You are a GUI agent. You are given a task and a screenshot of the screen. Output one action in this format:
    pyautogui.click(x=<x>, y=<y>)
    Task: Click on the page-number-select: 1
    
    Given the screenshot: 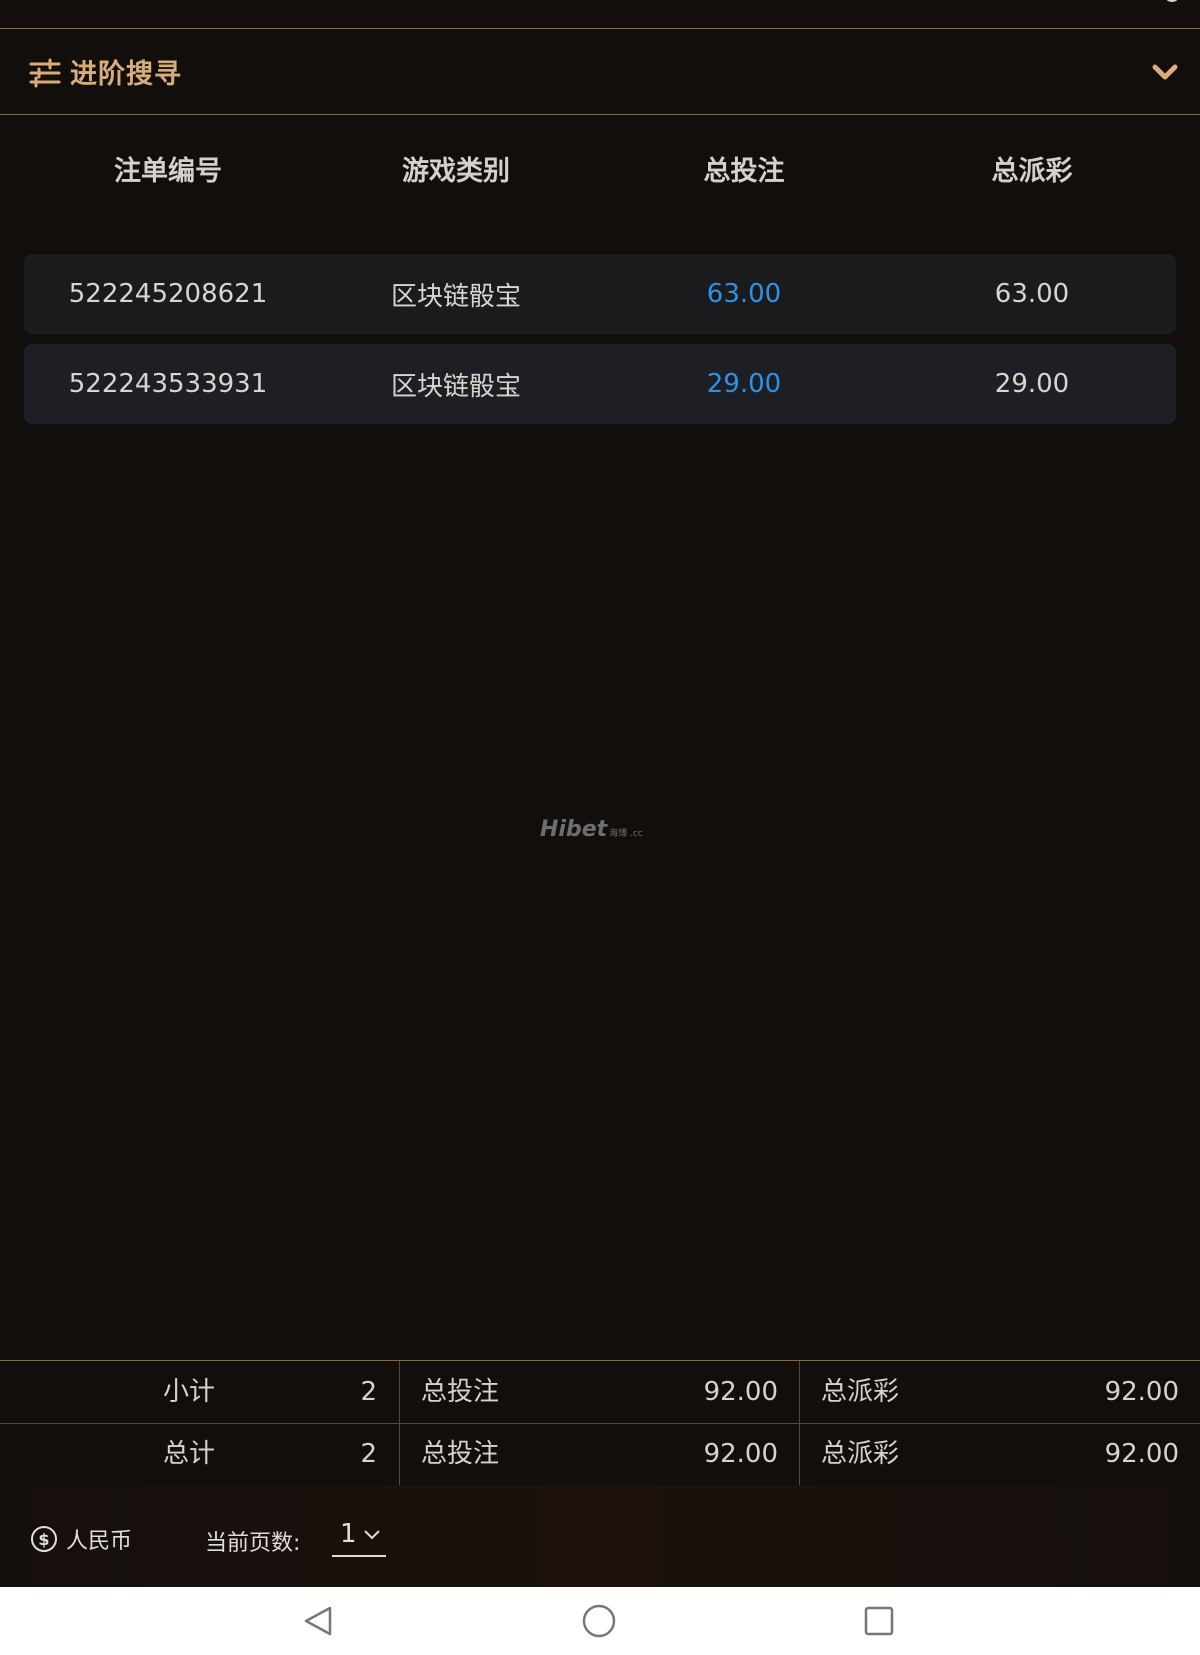 What is the action you would take?
    pyautogui.click(x=359, y=1536)
    